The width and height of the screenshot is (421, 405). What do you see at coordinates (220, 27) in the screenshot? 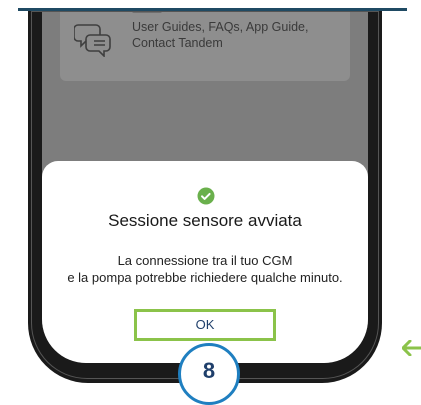
I see `help-card-description-line-1: User Guides, FAQs, App Guide,` at bounding box center [220, 27].